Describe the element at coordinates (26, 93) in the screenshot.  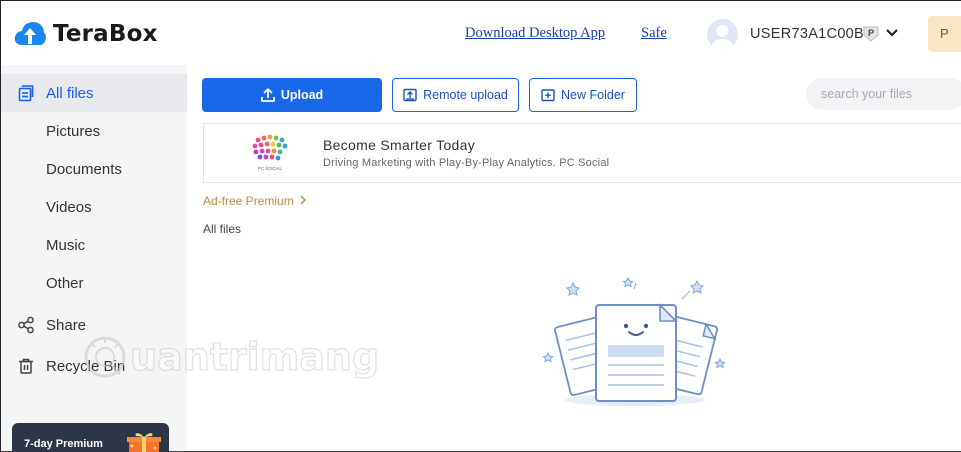
I see `files-icon` at that location.